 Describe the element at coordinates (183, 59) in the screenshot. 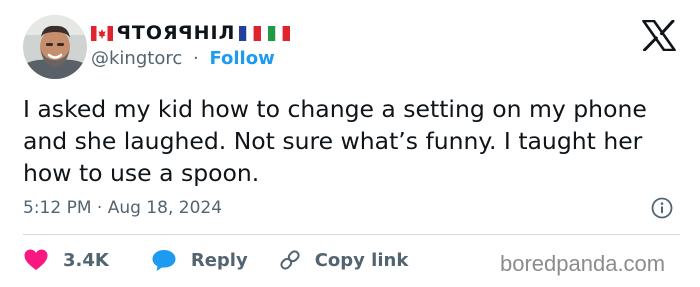

I see `handle-row: @kingtorc · Follow` at that location.